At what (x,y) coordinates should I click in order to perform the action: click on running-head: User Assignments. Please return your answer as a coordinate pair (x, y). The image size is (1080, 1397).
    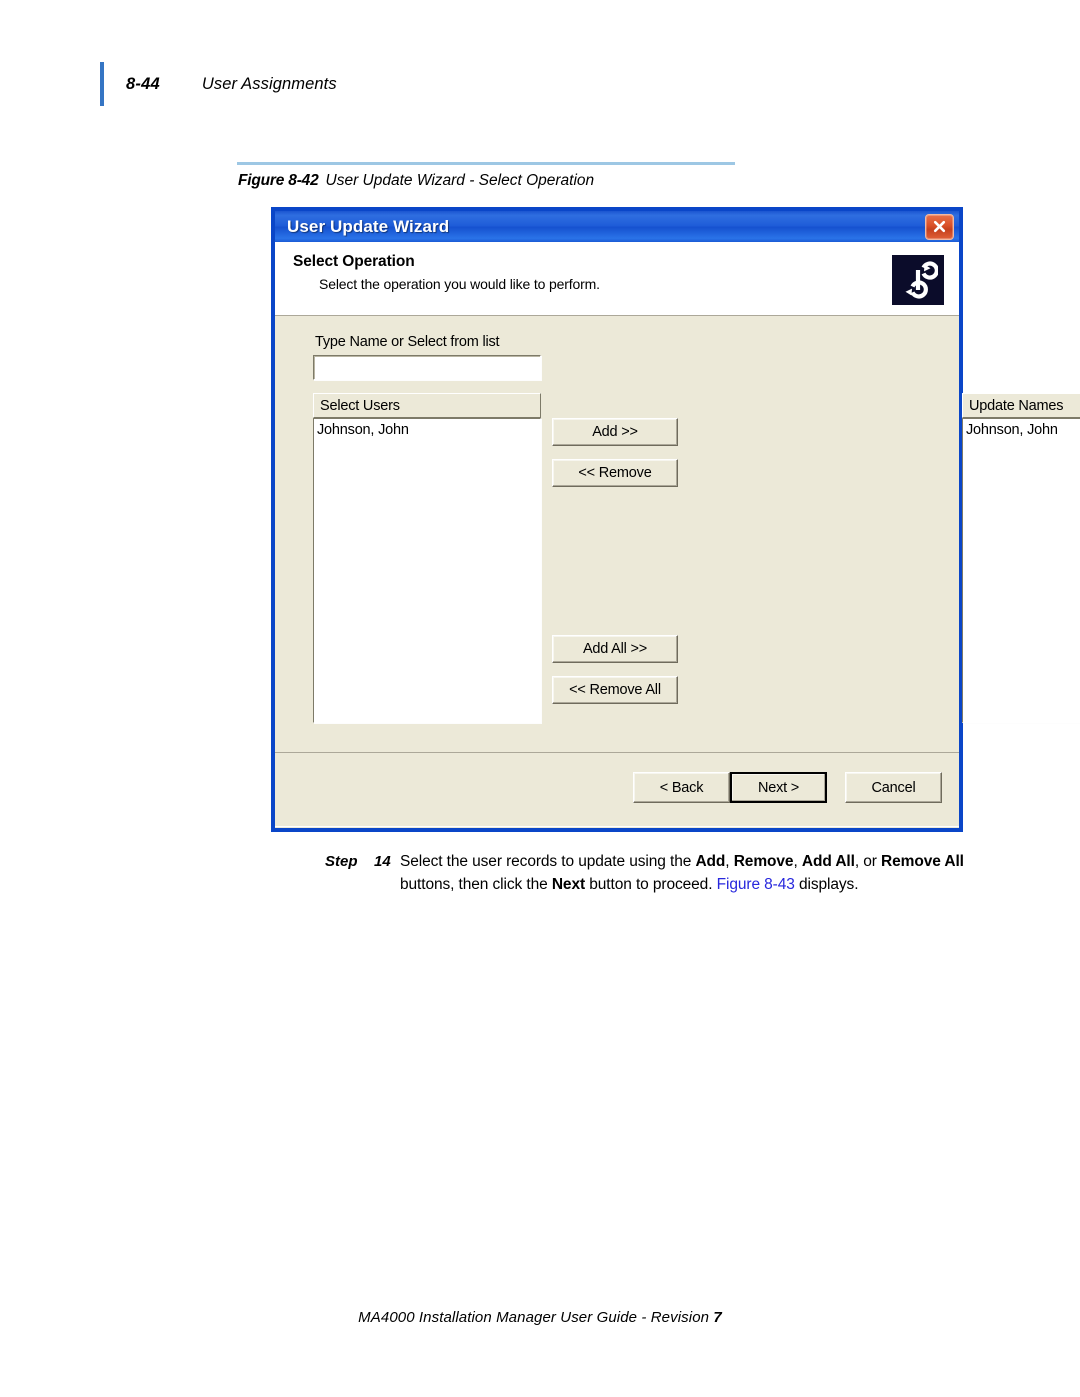
    Looking at the image, I should click on (269, 83).